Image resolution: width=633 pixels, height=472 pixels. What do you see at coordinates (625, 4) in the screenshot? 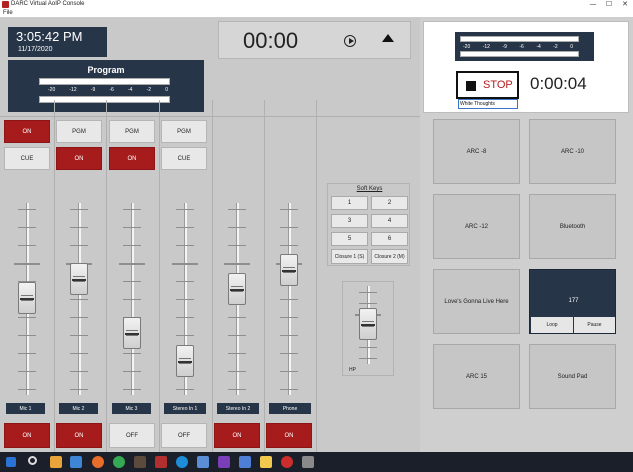
I see `close-button: ✕` at bounding box center [625, 4].